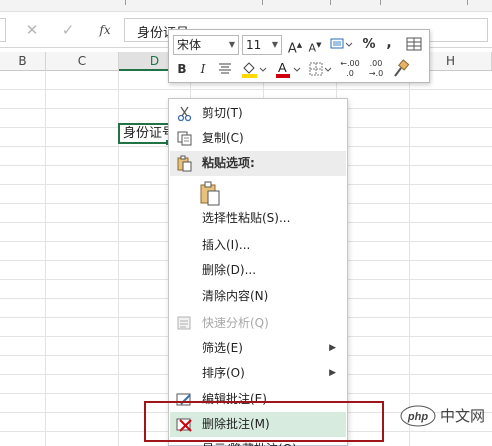 The width and height of the screenshot is (492, 446). I want to click on format-painter-button, so click(401, 69).